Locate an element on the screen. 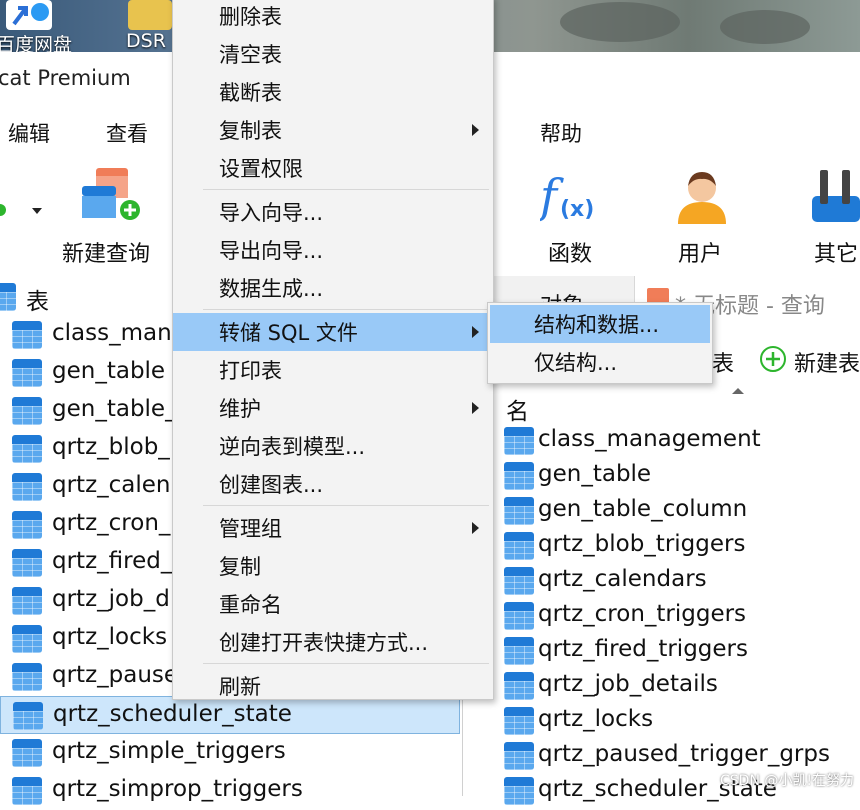 This screenshot has height=810, width=860. object-list-label: qrtz_fired_triggers is located at coordinates (643, 649).